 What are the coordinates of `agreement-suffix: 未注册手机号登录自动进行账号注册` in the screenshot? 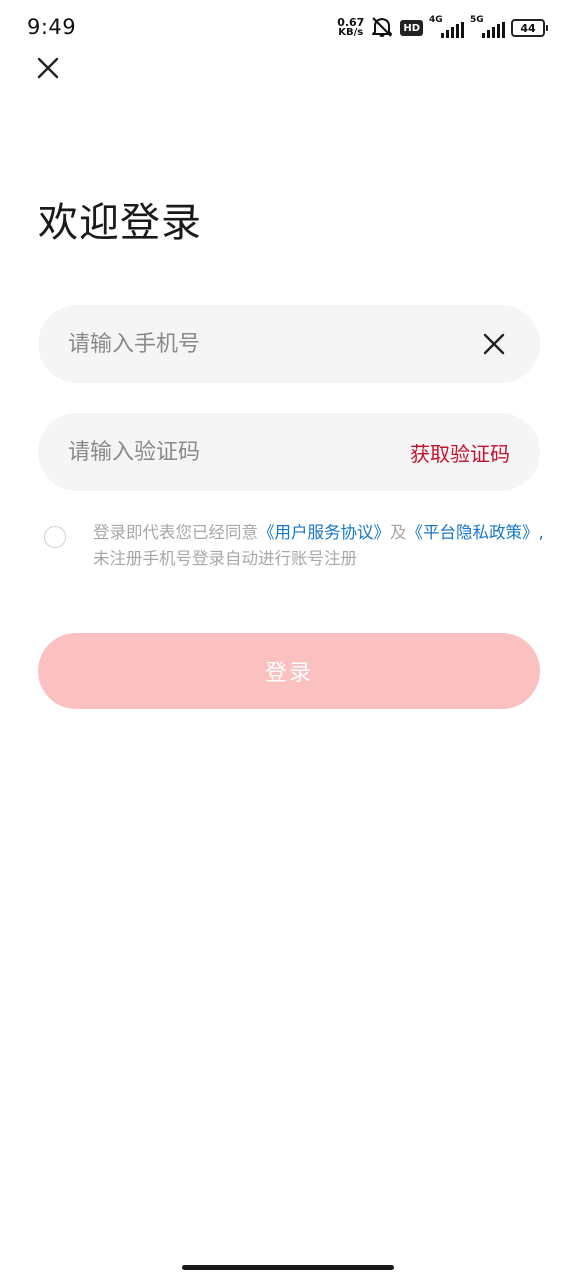 It's located at (225, 558).